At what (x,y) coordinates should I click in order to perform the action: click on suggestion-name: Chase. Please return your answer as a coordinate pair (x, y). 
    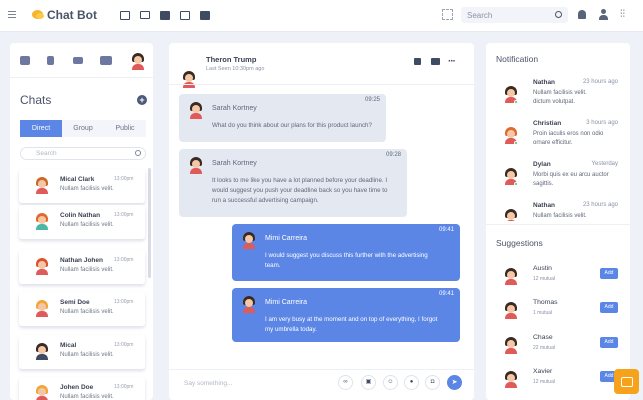
    Looking at the image, I should click on (543, 337).